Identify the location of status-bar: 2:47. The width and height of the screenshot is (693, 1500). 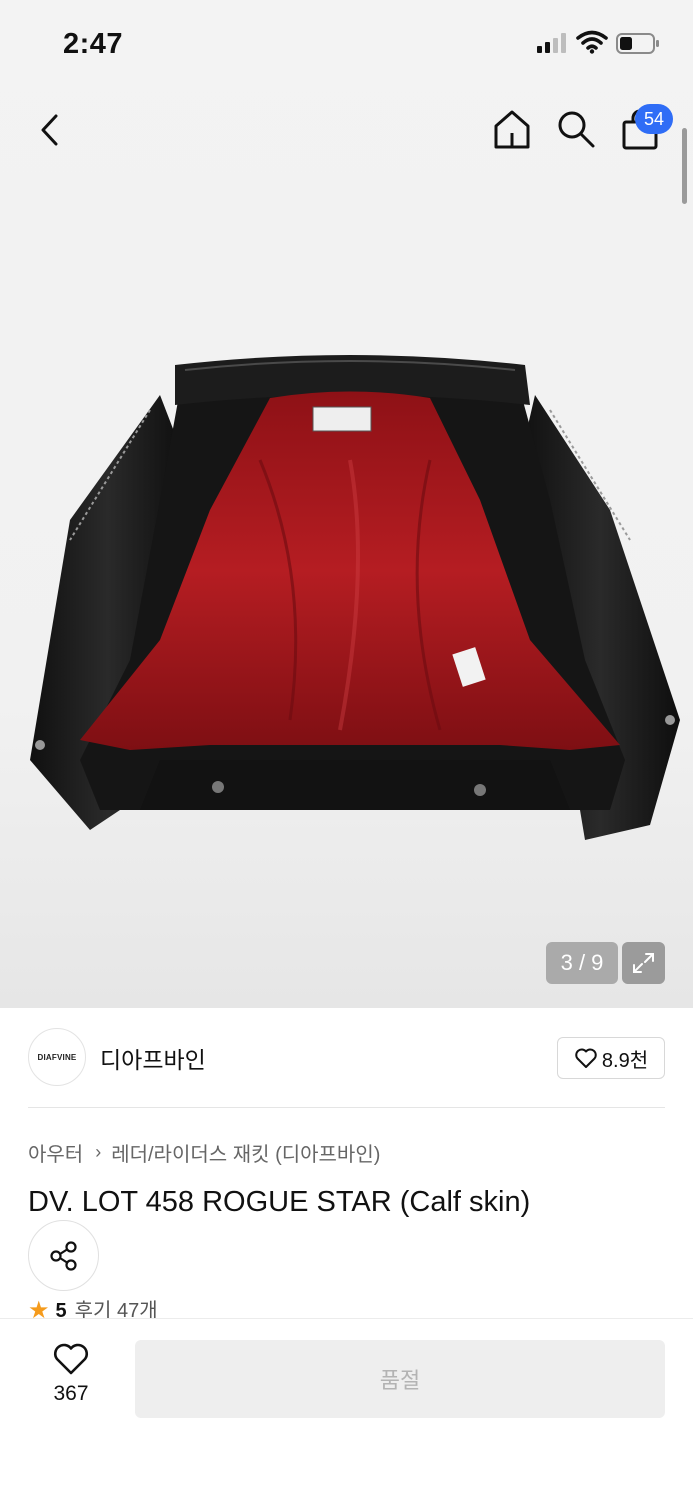
(346, 45).